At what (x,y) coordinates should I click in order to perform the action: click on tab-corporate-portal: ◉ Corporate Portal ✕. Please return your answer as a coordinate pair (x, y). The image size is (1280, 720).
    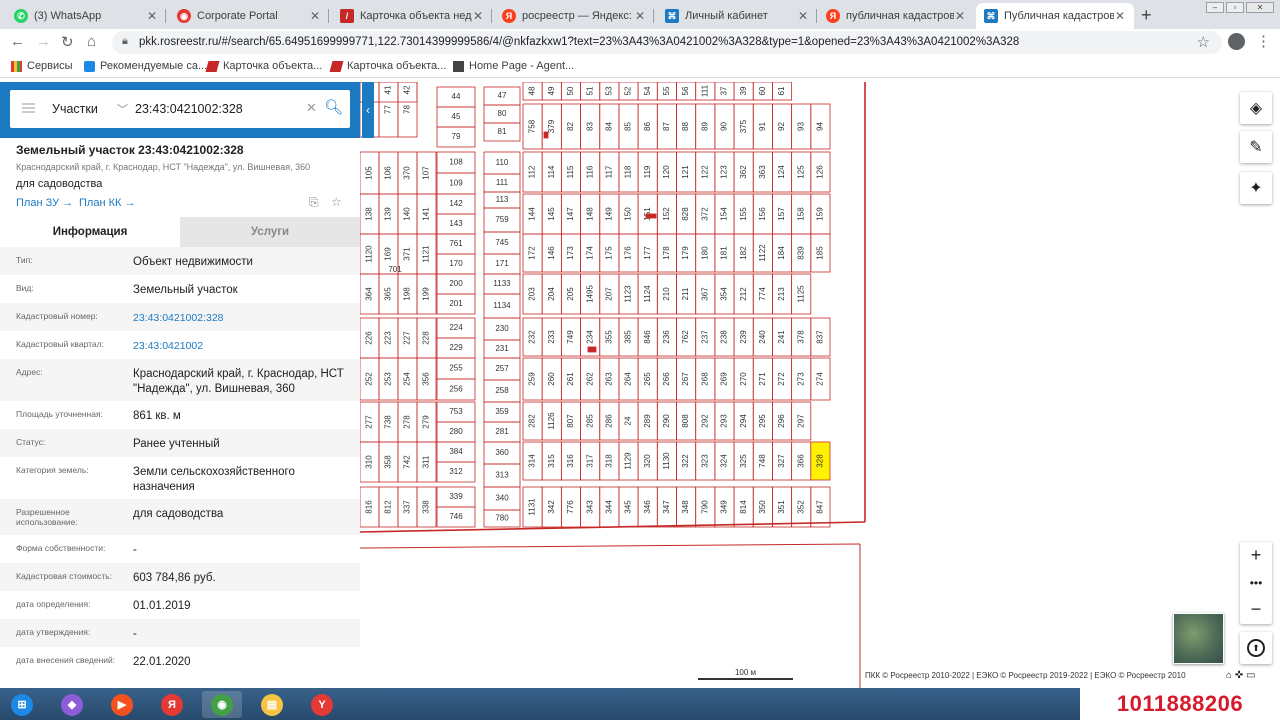
    Looking at the image, I should click on (249, 16).